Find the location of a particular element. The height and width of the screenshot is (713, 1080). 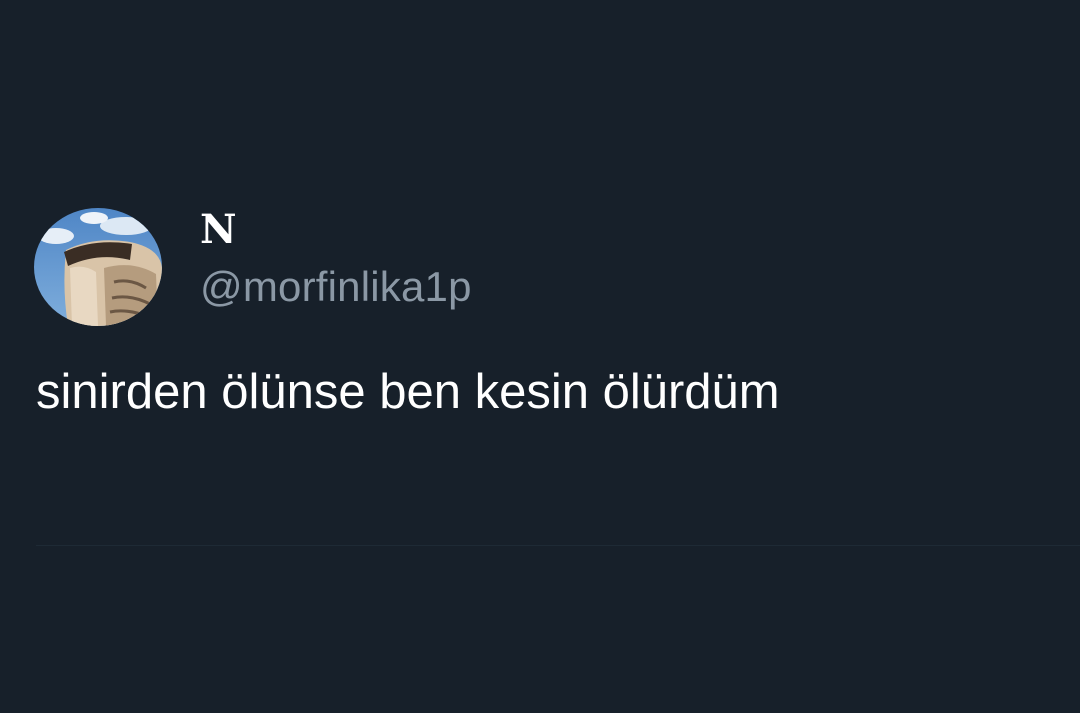

divider is located at coordinates (558, 545).